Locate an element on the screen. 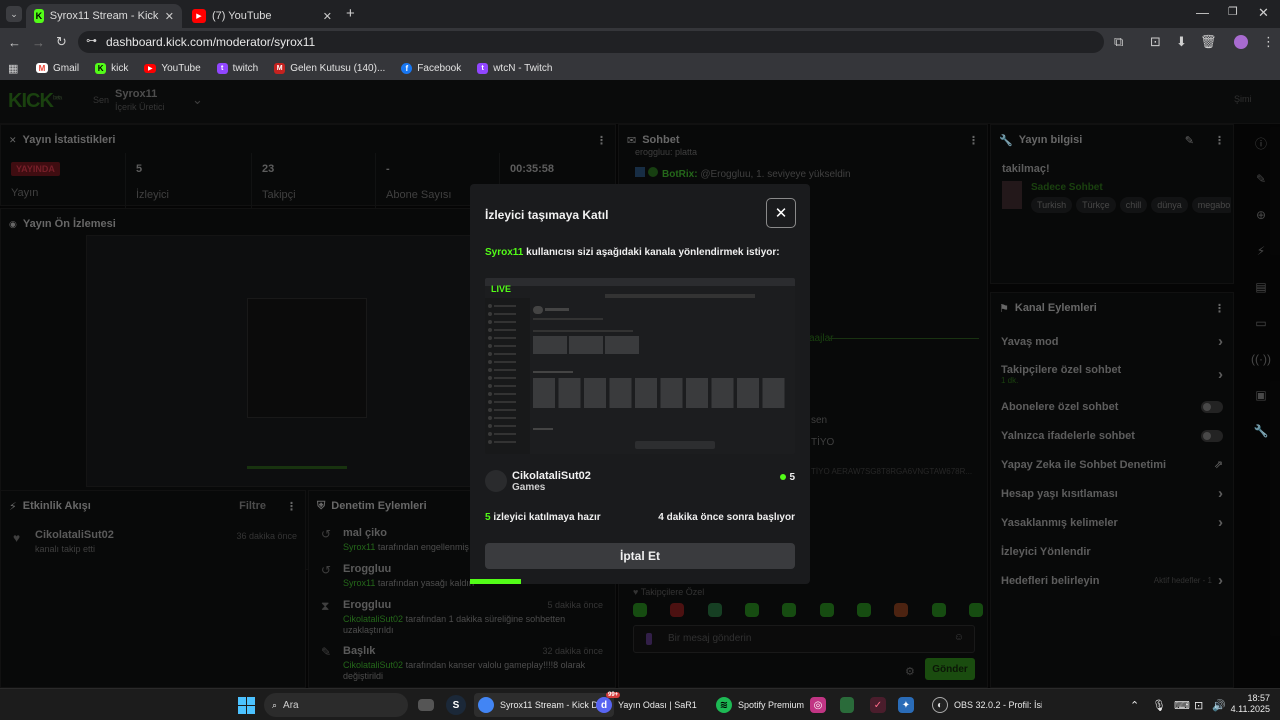 Image resolution: width=1280 pixels, height=720 pixels. clock-date: 4.11.2025 is located at coordinates (1250, 709).